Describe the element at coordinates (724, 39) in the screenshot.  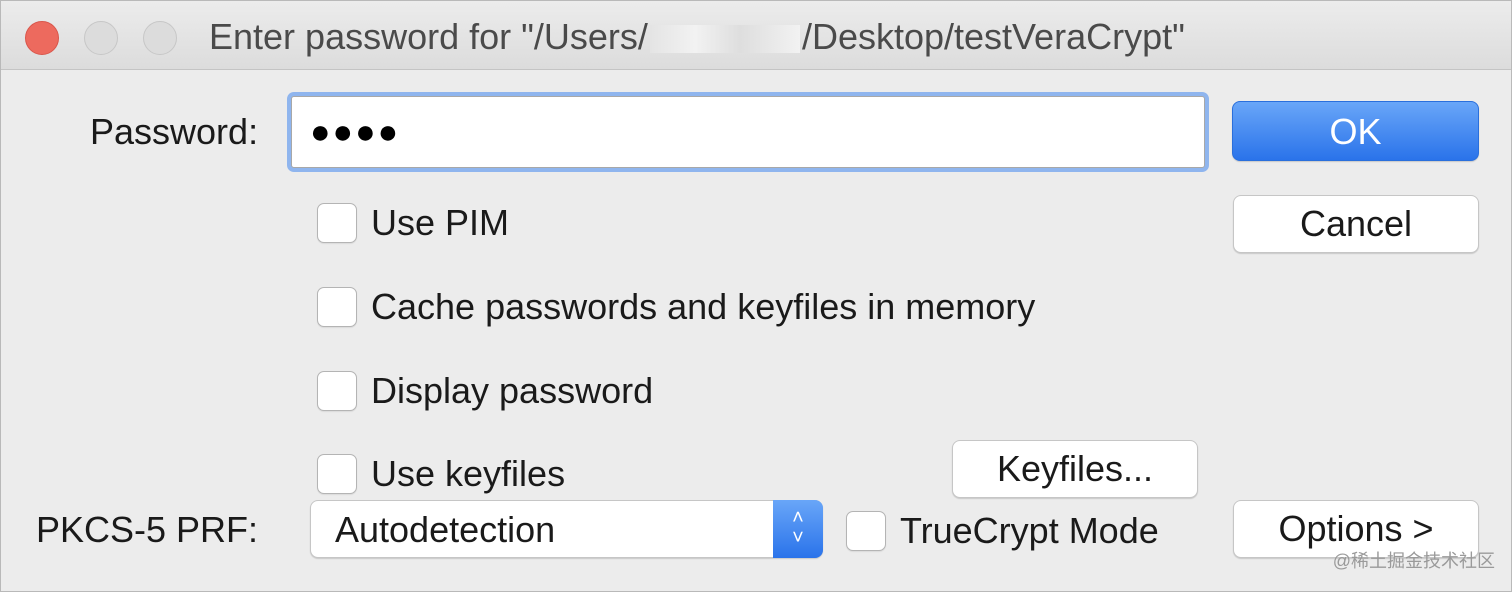
I see `redacted-username` at that location.